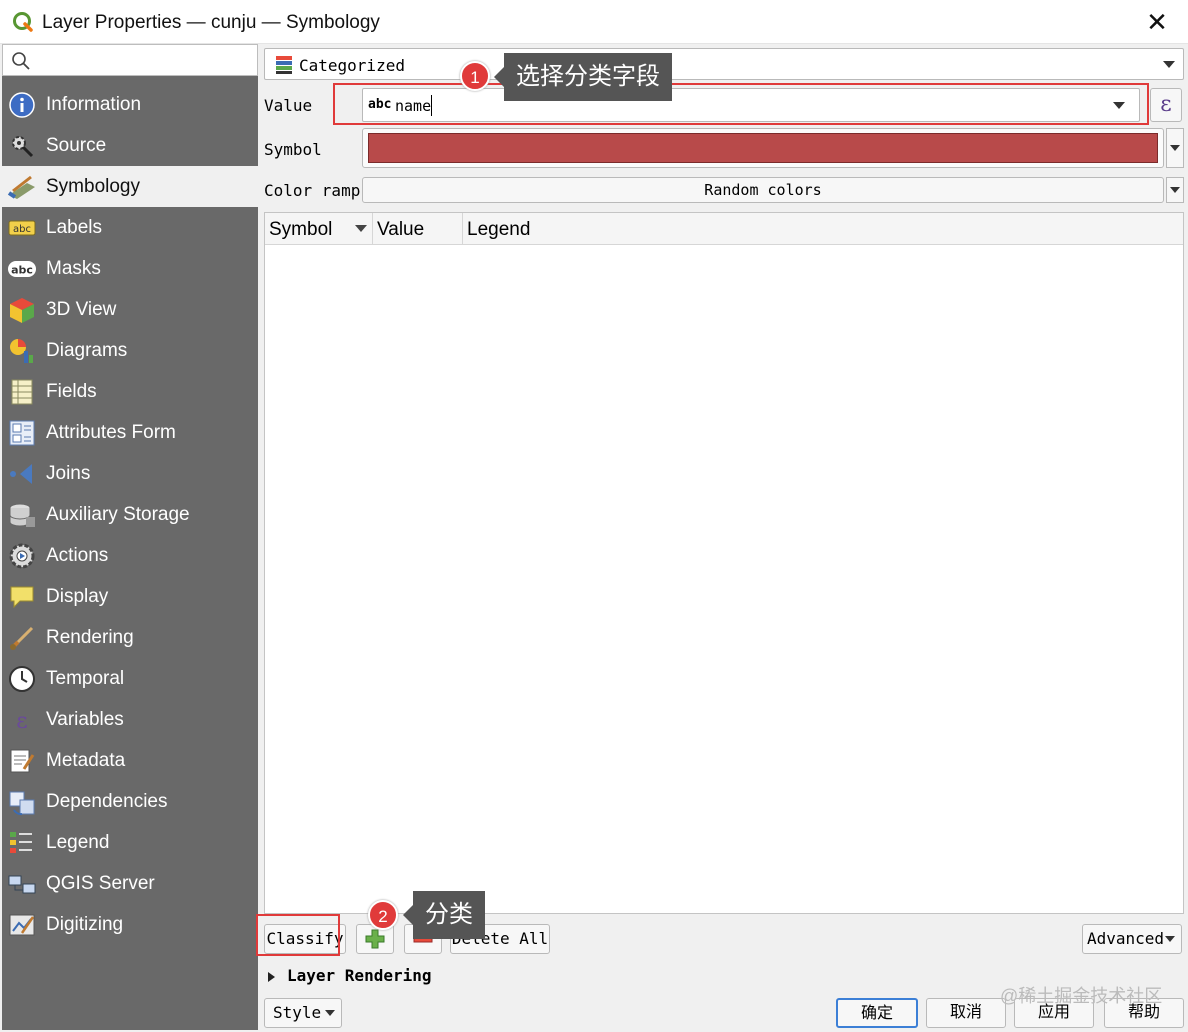 This screenshot has width=1188, height=1032. I want to click on sidebar-item-label: Attributes Form, so click(111, 432).